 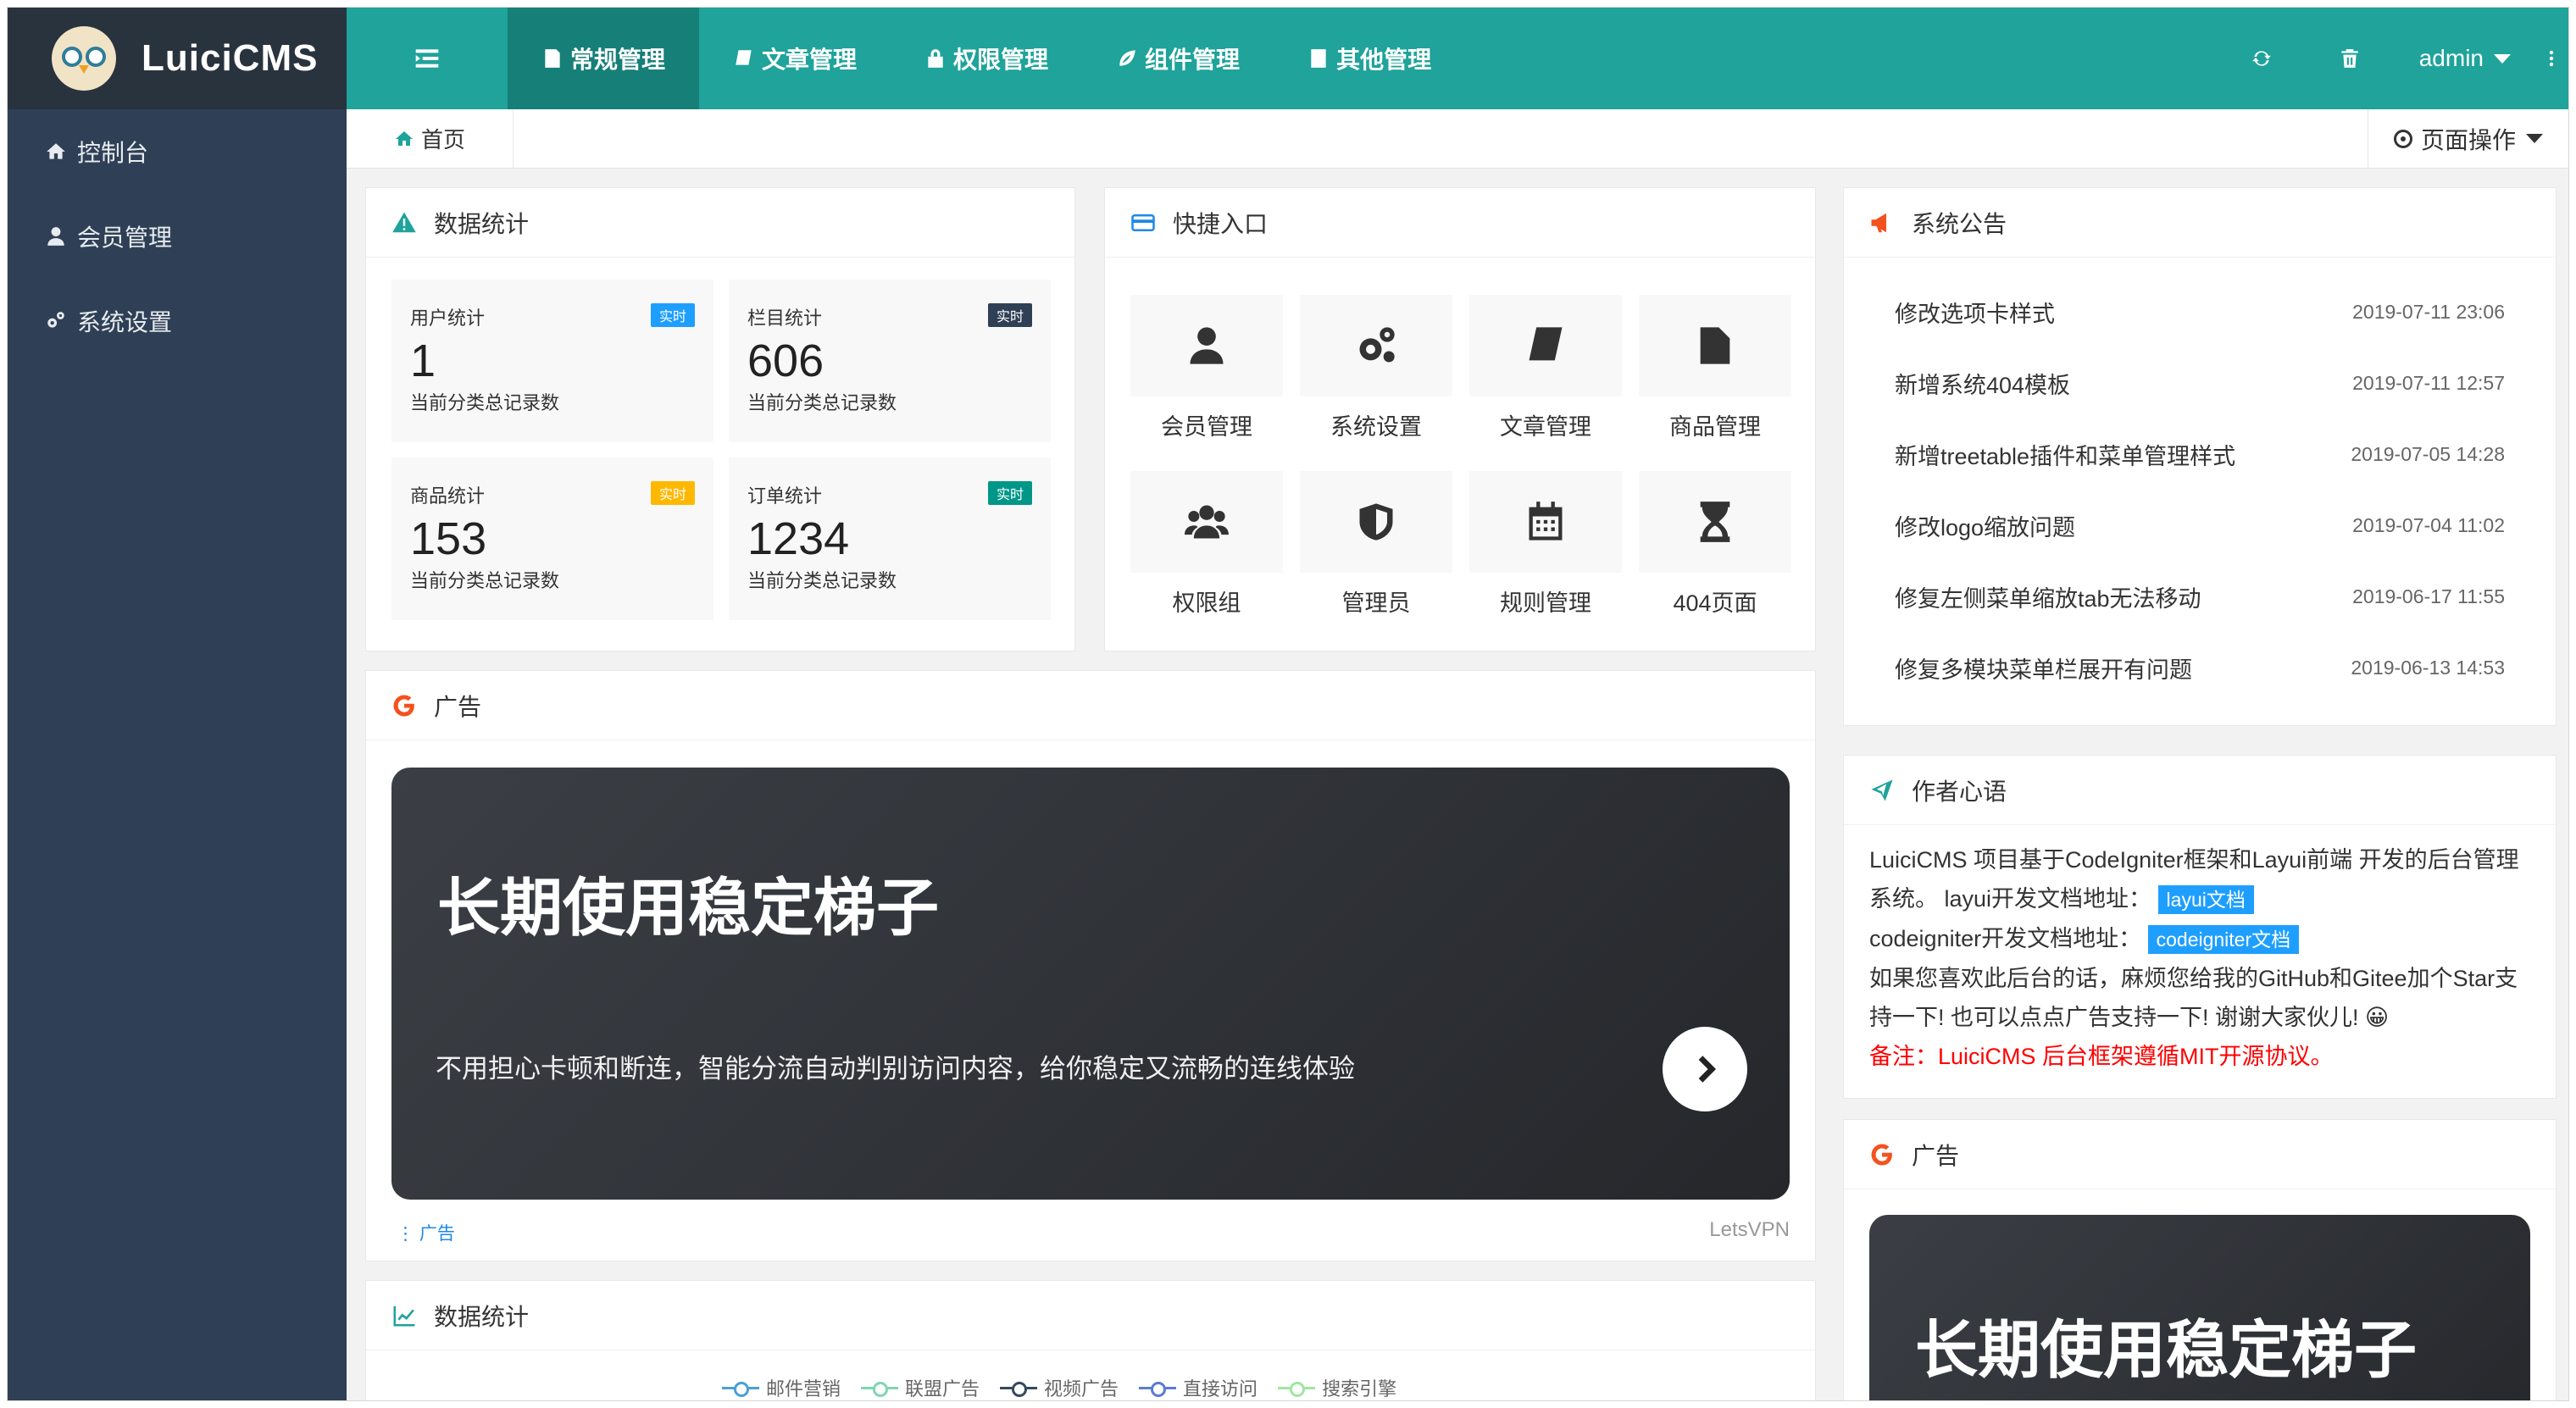 What do you see at coordinates (2200, 667) in the screenshot?
I see `notice-item: 修复多模块菜单栏展开有问题 2019-06-13 14:53` at bounding box center [2200, 667].